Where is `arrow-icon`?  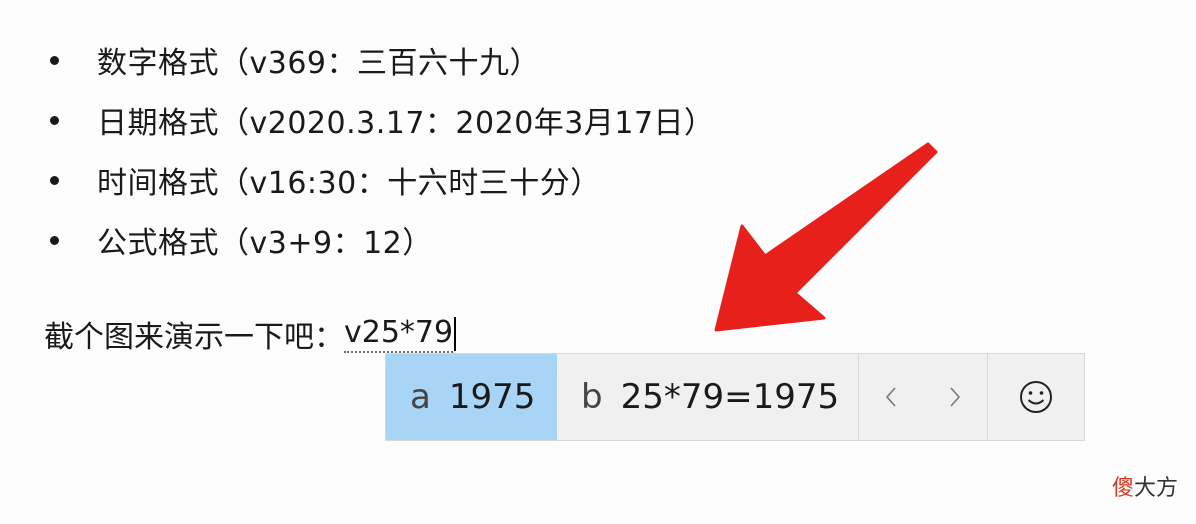
arrow-icon is located at coordinates (826, 237).